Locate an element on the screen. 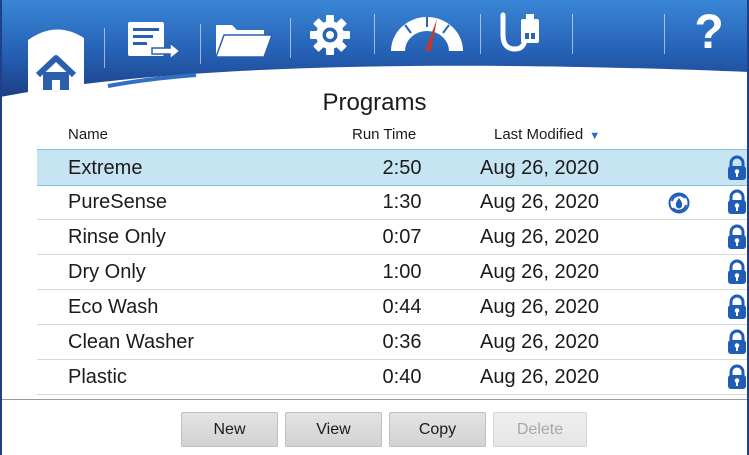 The image size is (749, 455). table-row: Clean Washer 0:36 Aug 26, 2020 is located at coordinates (393, 342).